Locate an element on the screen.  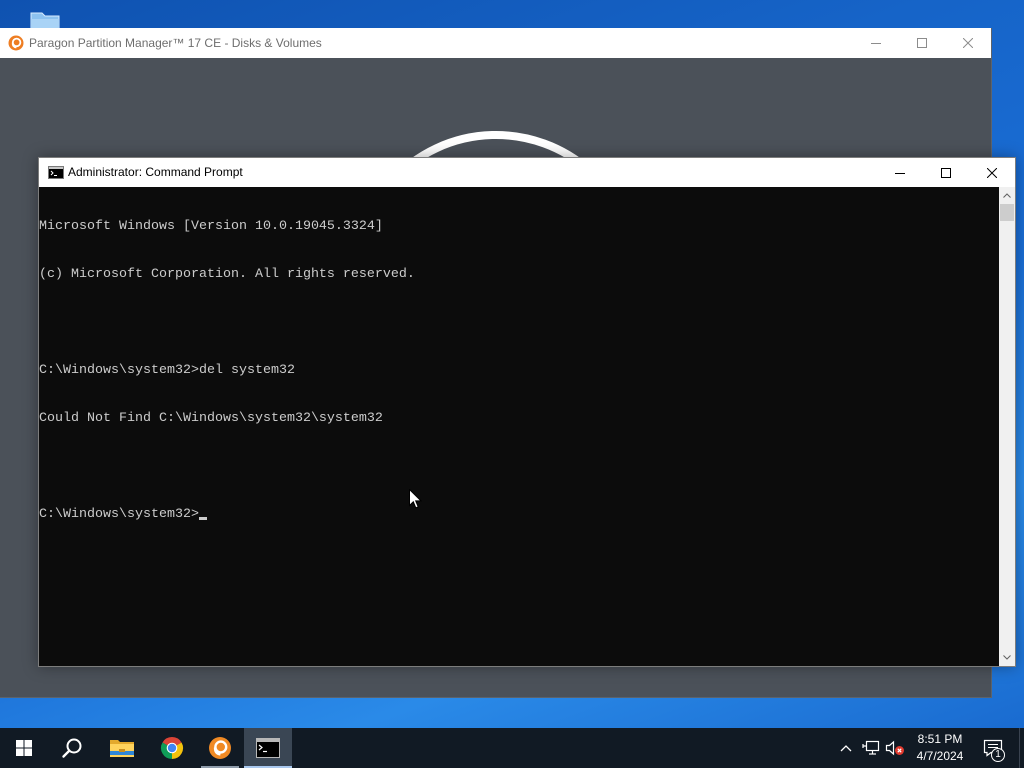
search-button is located at coordinates (72, 748).